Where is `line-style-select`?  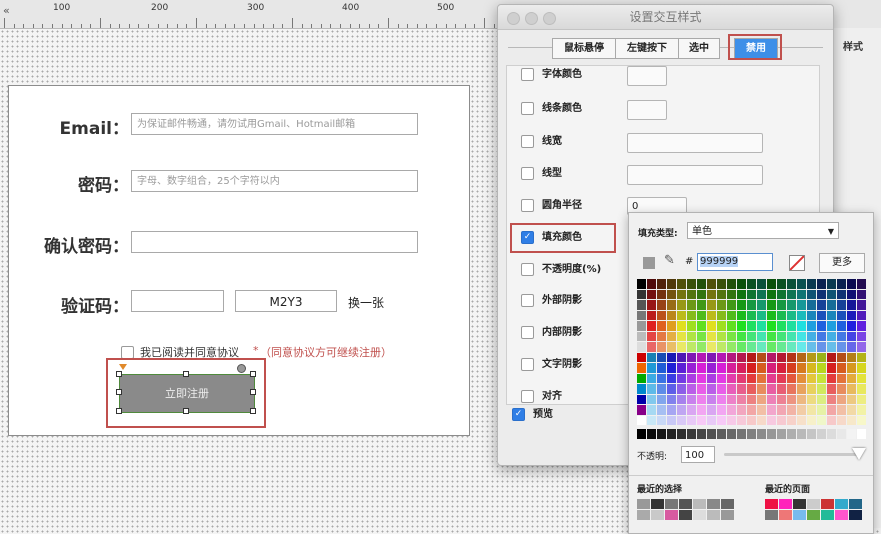
line-style-select is located at coordinates (695, 175).